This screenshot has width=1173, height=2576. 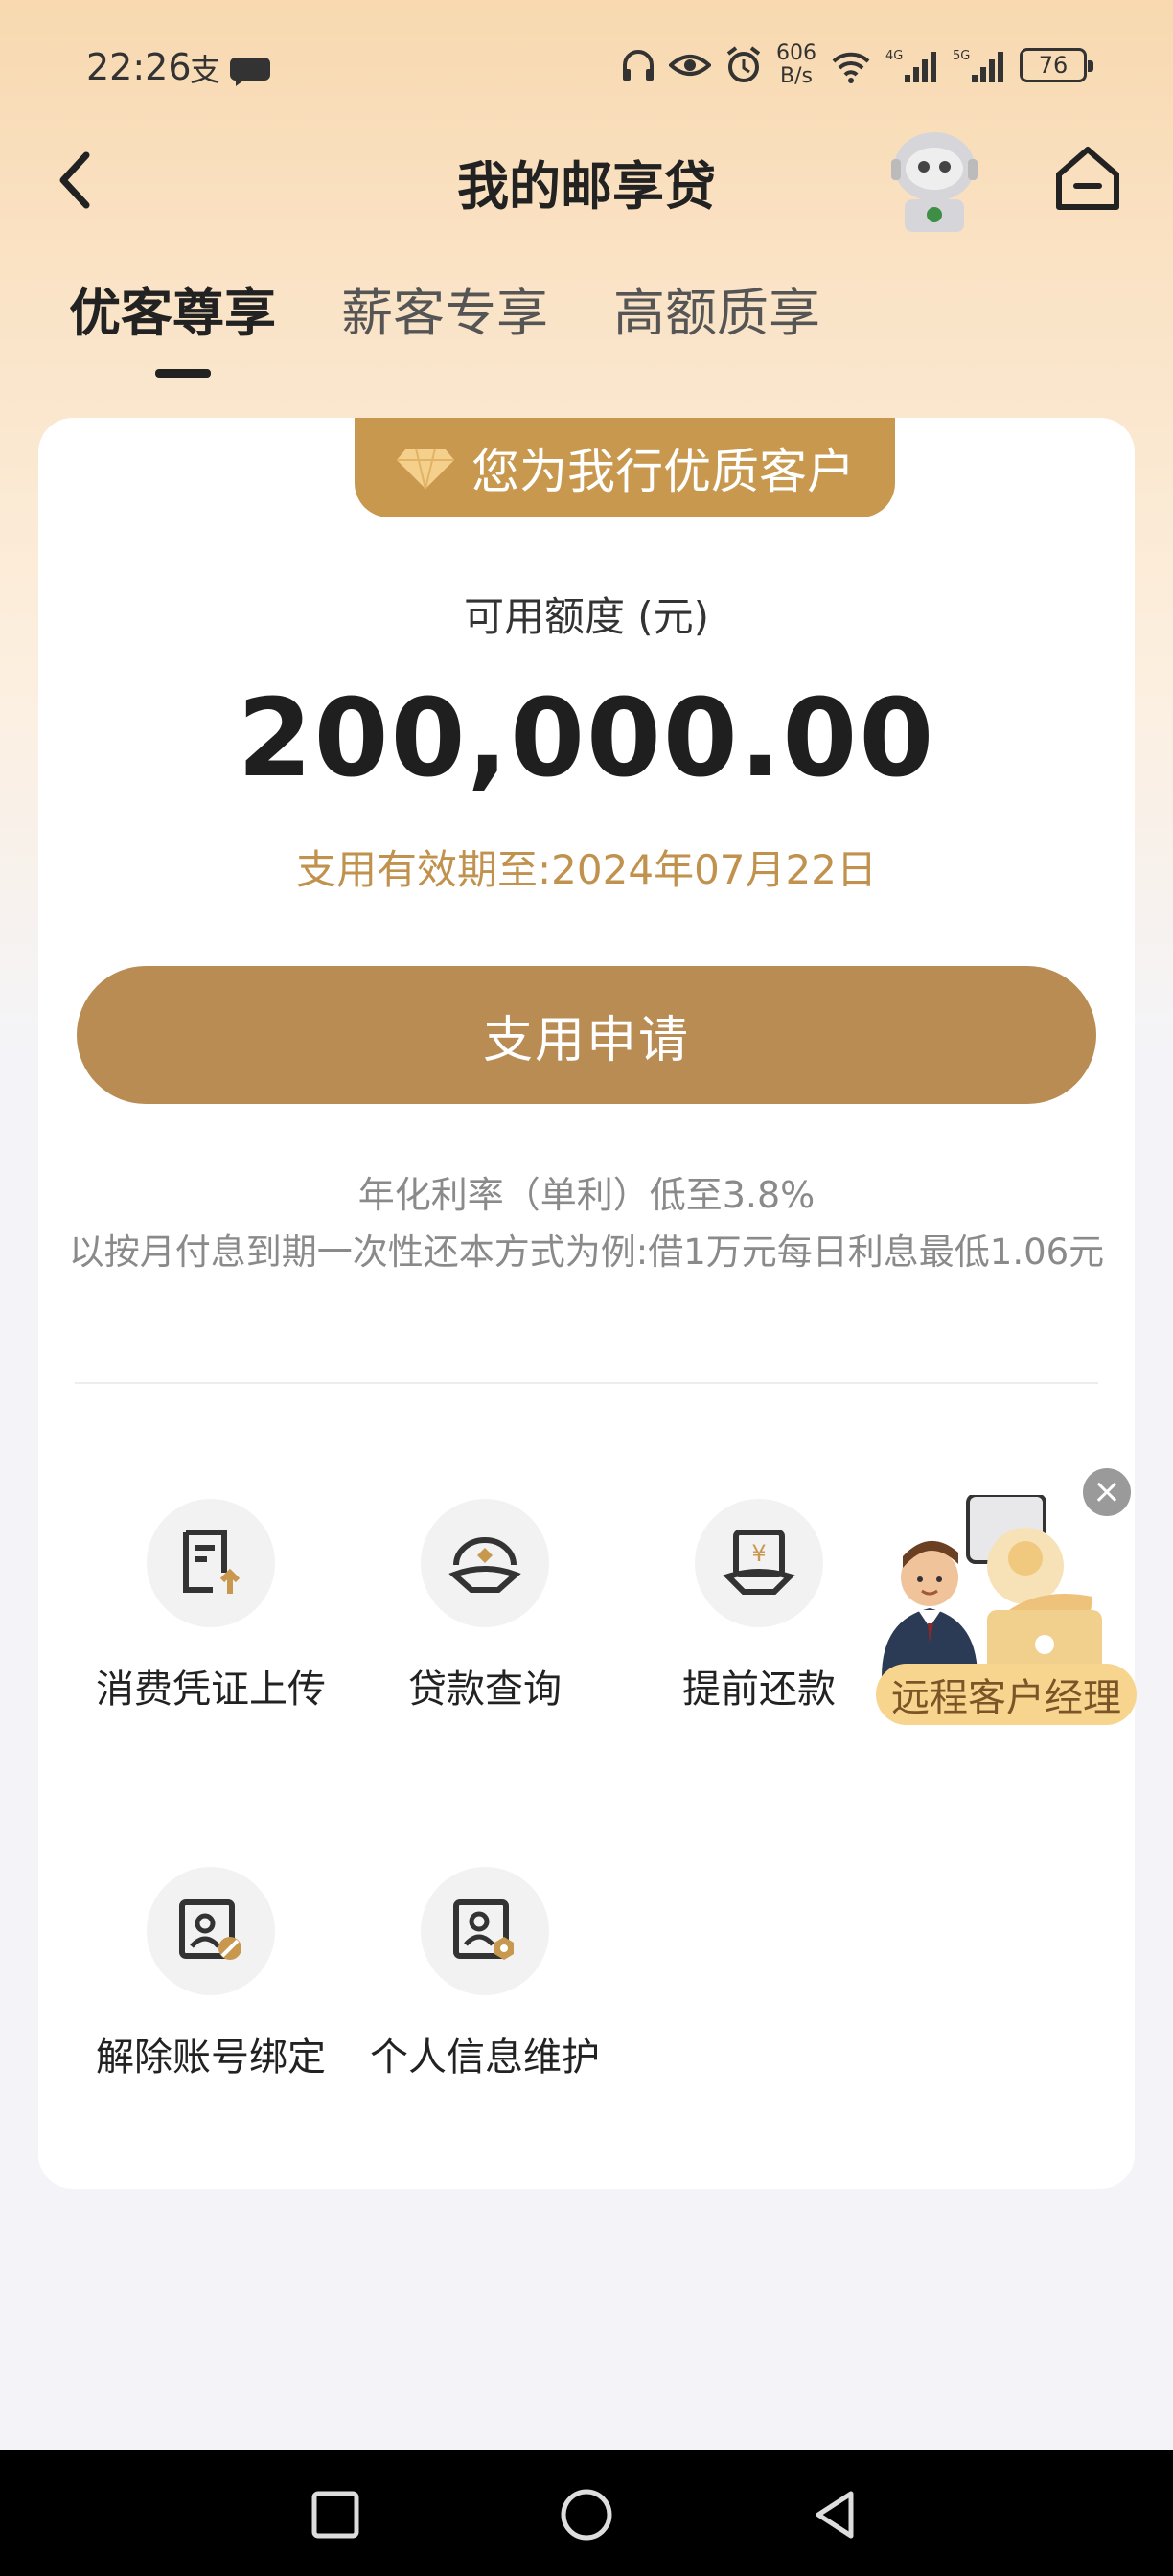 I want to click on alarm-icon, so click(x=743, y=64).